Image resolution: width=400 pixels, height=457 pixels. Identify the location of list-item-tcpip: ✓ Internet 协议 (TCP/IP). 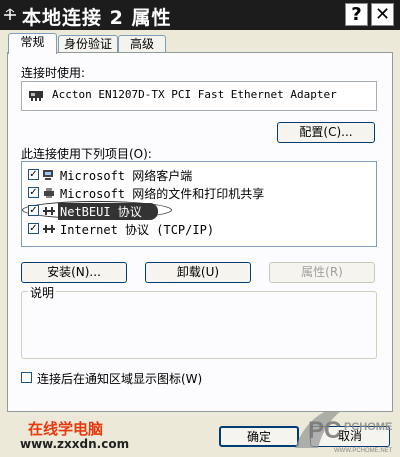
(198, 229).